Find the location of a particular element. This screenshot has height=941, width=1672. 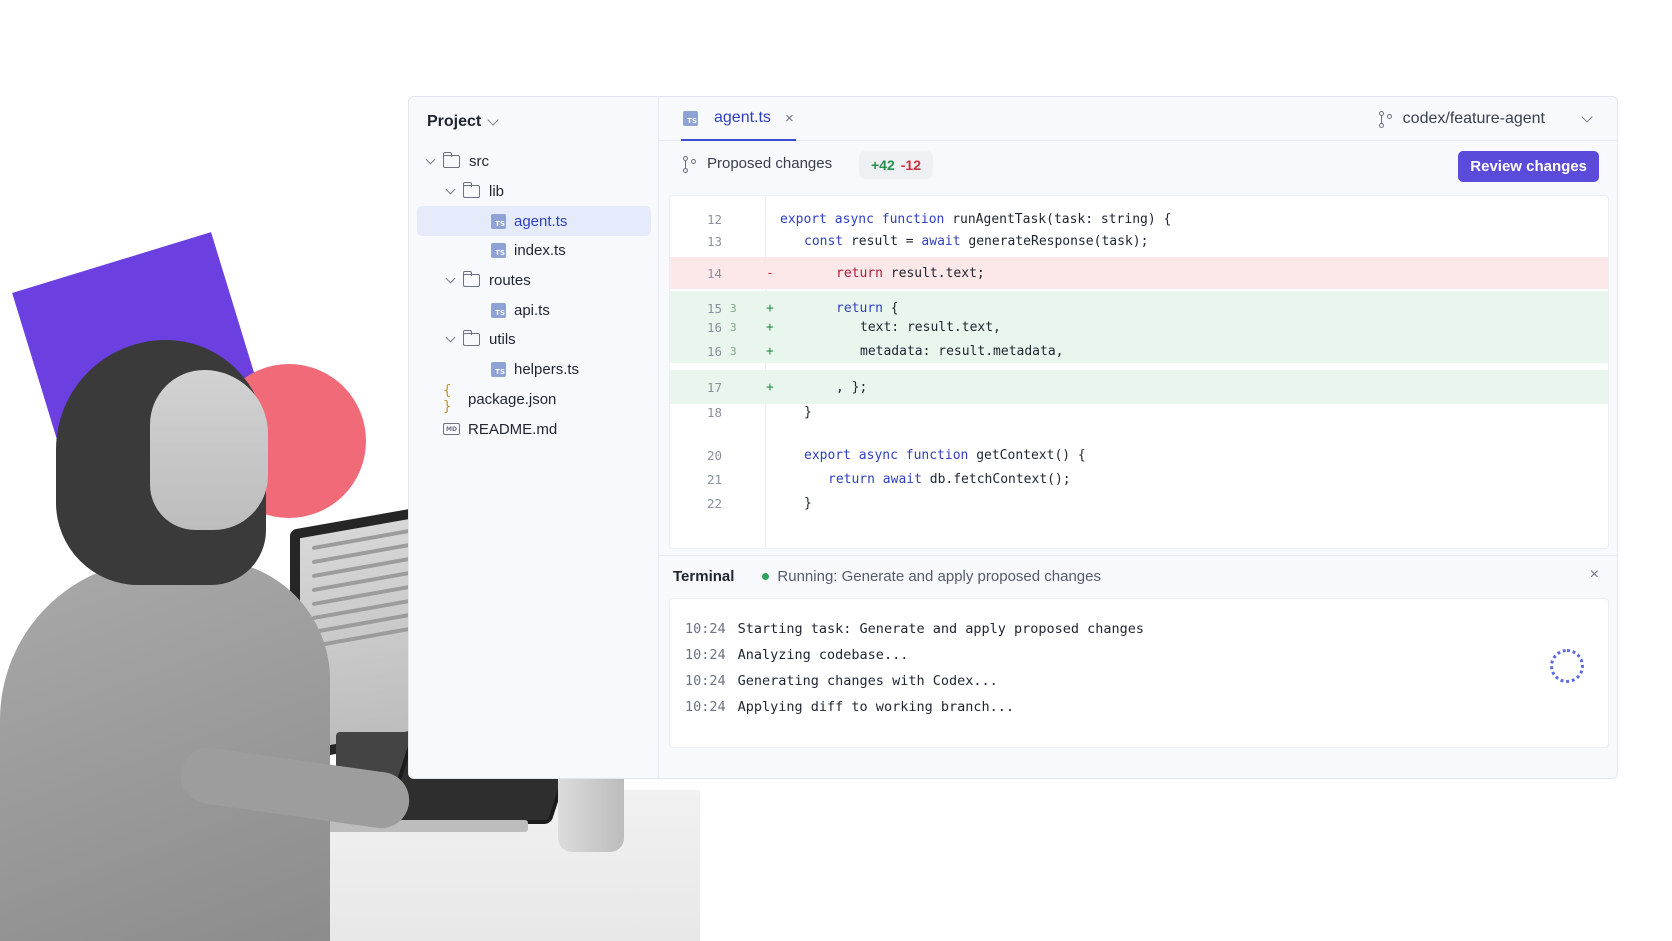

additions-count: +42 is located at coordinates (883, 165).